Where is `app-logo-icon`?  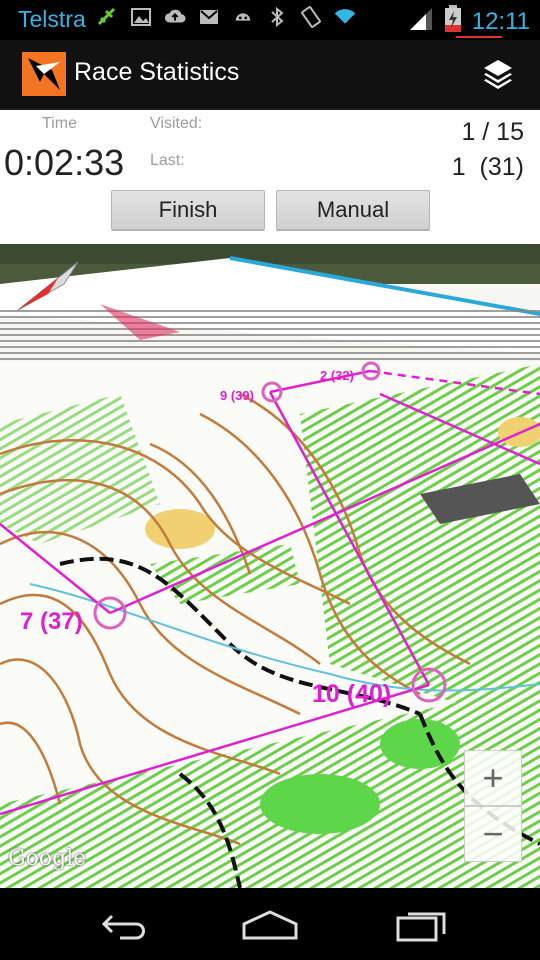
app-logo-icon is located at coordinates (44, 74).